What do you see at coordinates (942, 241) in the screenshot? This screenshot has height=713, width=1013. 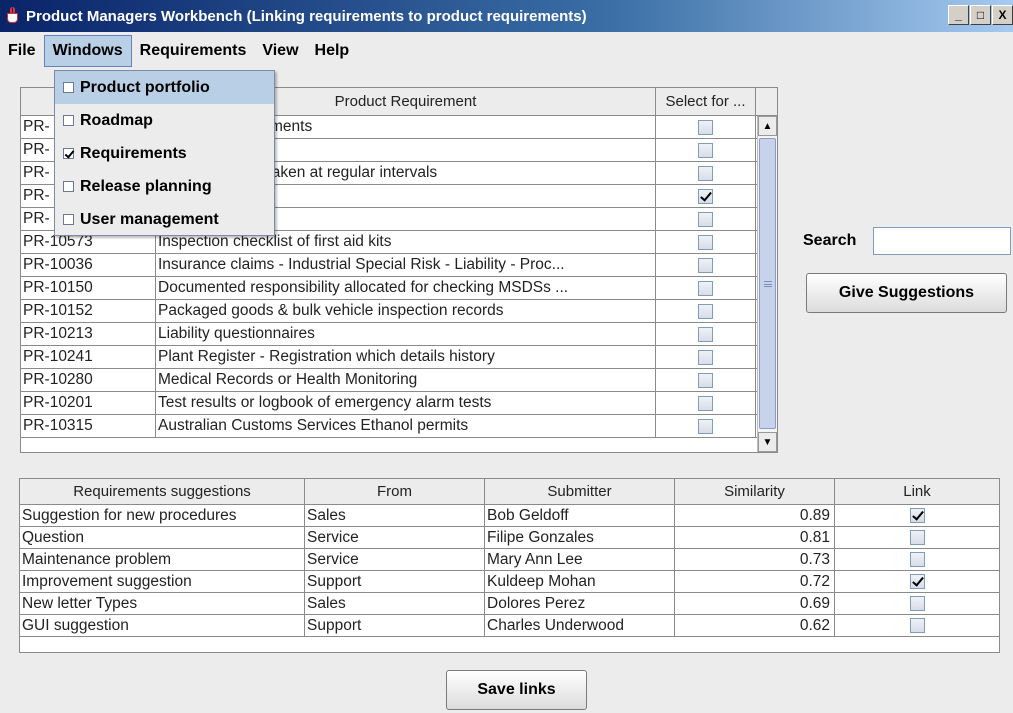 I see `search-input` at bounding box center [942, 241].